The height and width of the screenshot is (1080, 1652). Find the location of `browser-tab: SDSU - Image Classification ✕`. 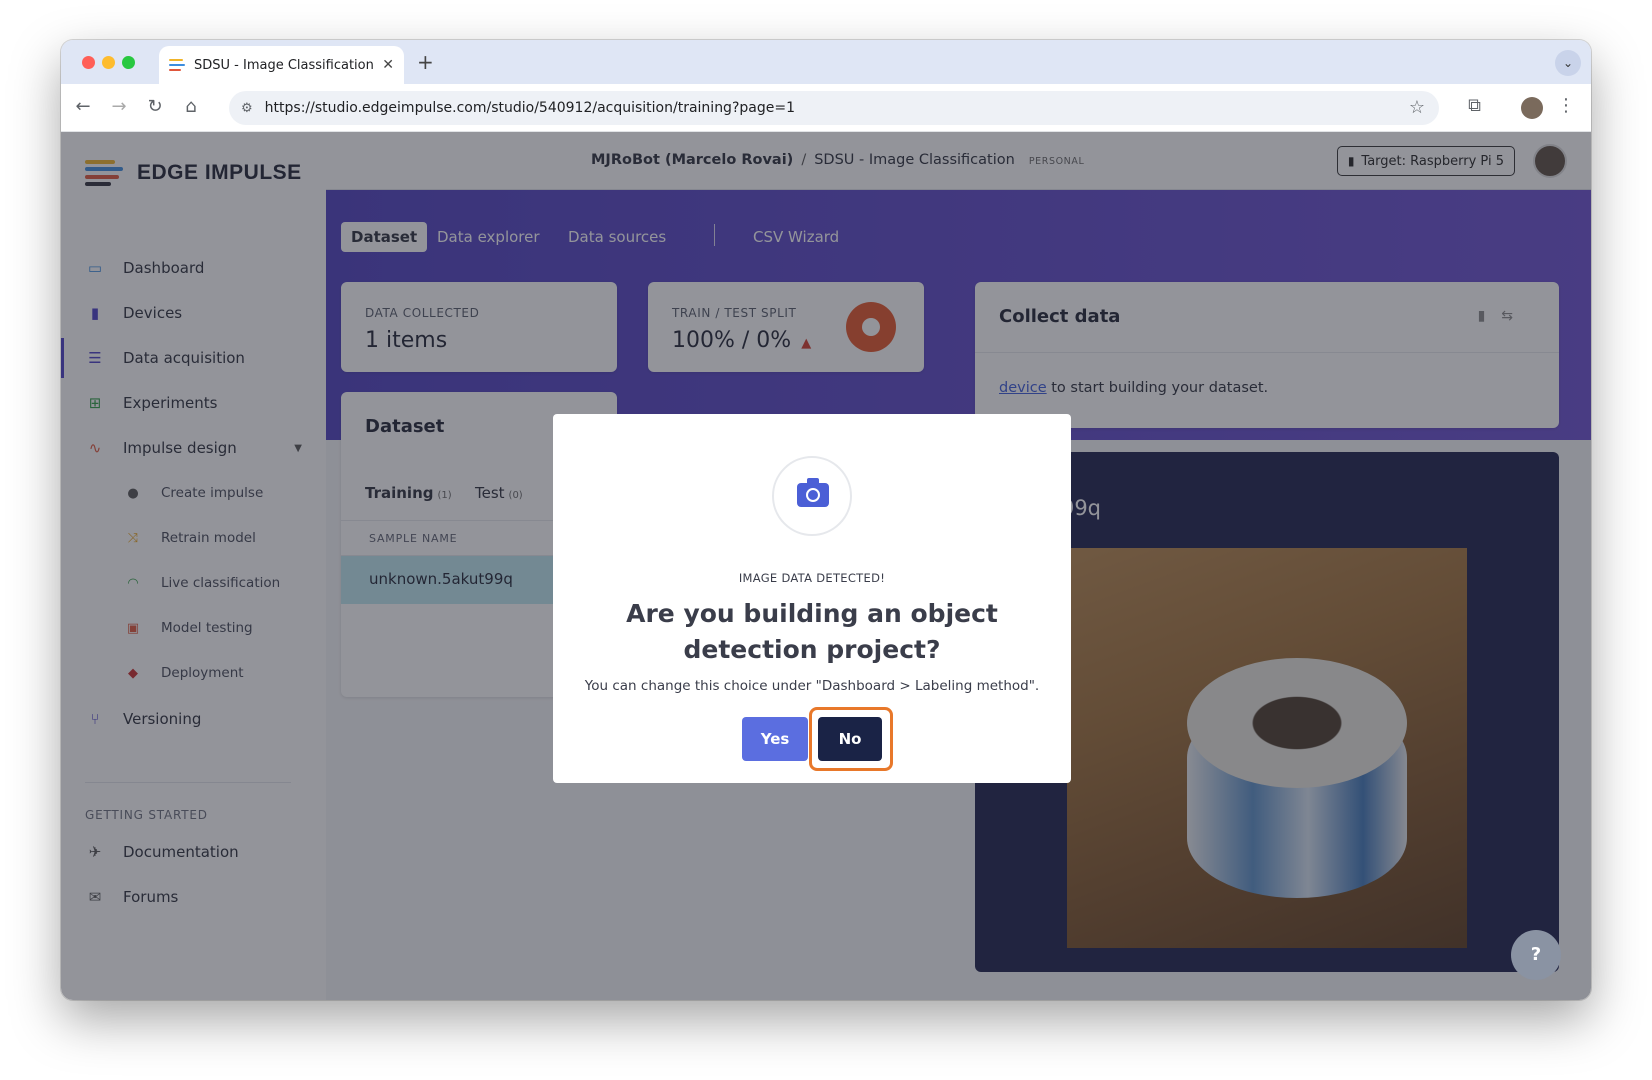

browser-tab: SDSU - Image Classification ✕ is located at coordinates (281, 65).